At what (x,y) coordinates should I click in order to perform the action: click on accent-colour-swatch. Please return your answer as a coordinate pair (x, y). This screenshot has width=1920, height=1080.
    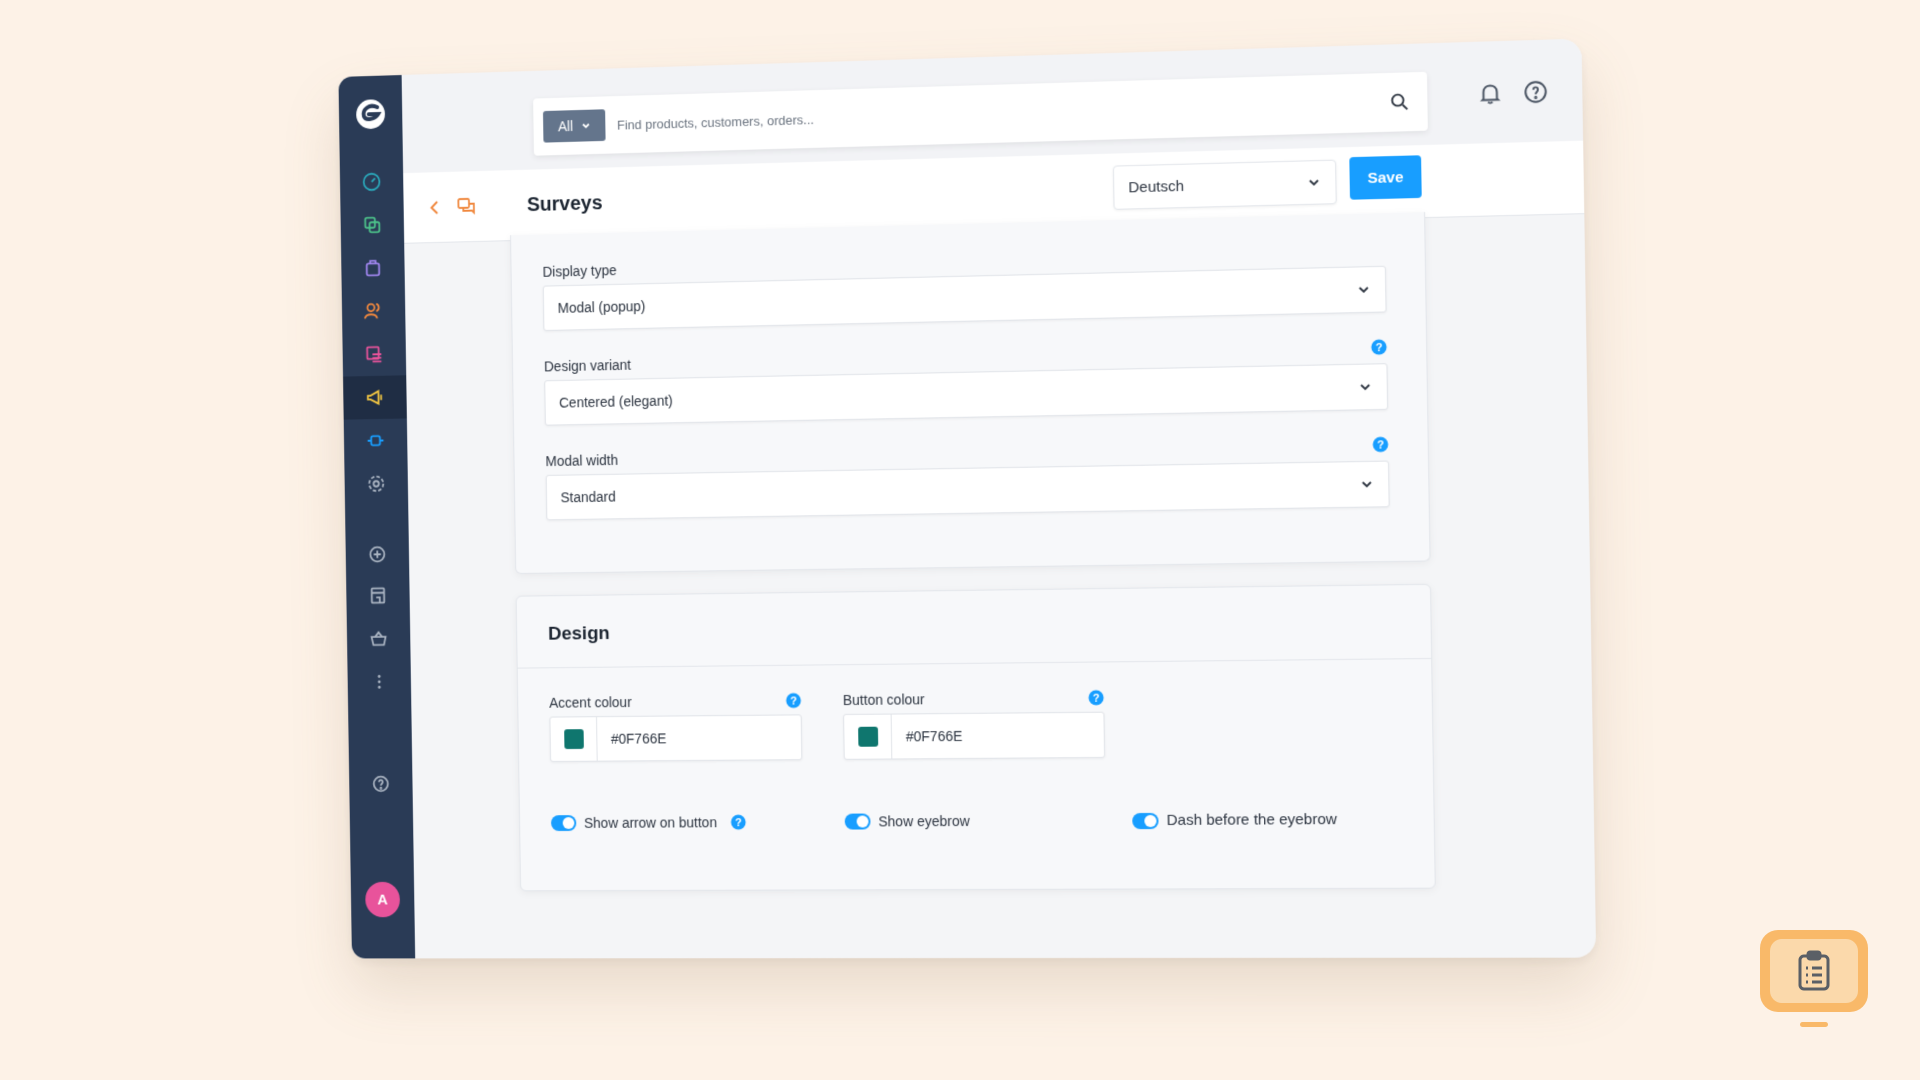
    Looking at the image, I should click on (573, 739).